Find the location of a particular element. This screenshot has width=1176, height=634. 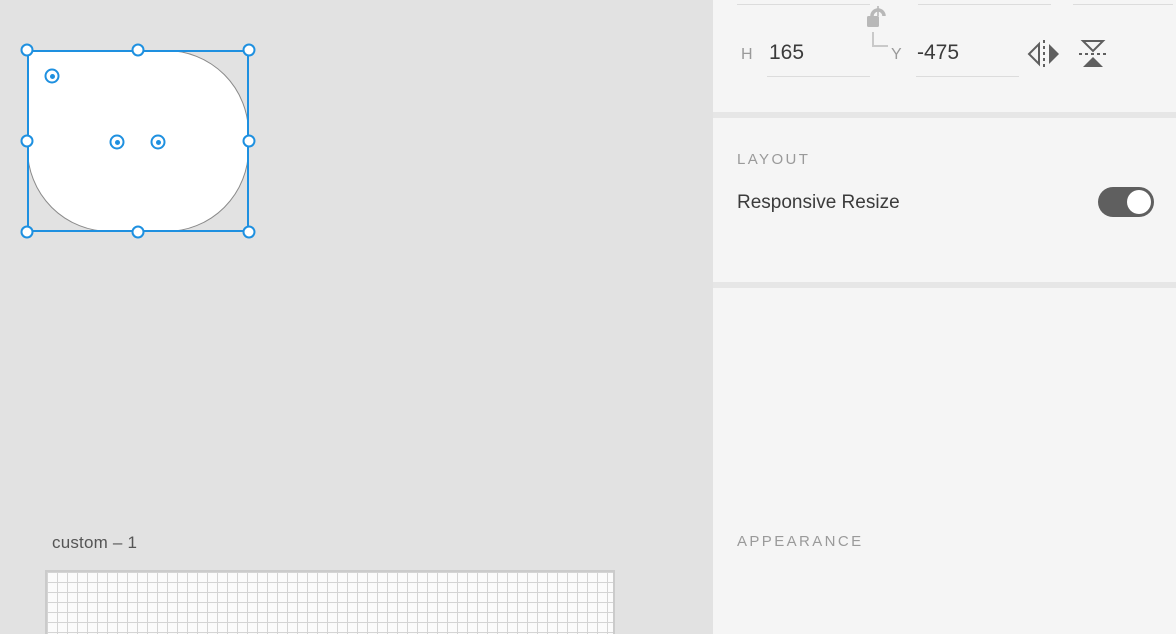

y-field-underline is located at coordinates (967, 76).